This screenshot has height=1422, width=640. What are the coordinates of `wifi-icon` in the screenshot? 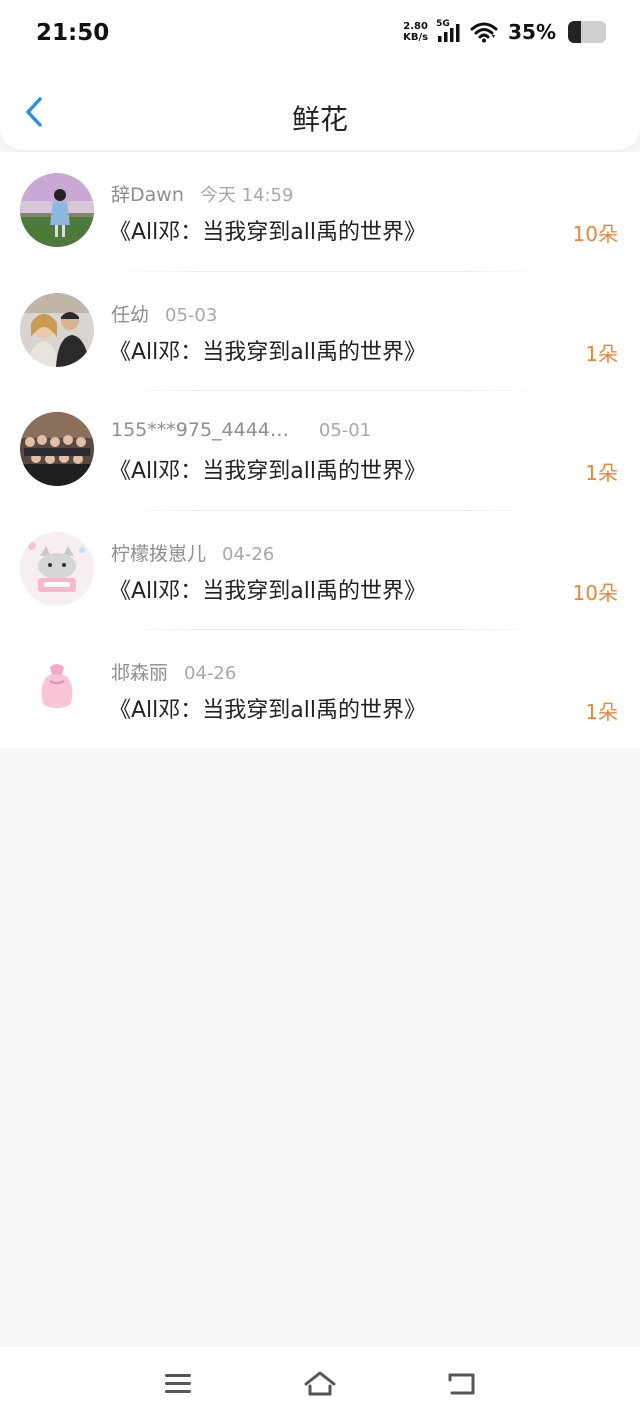 It's located at (484, 32).